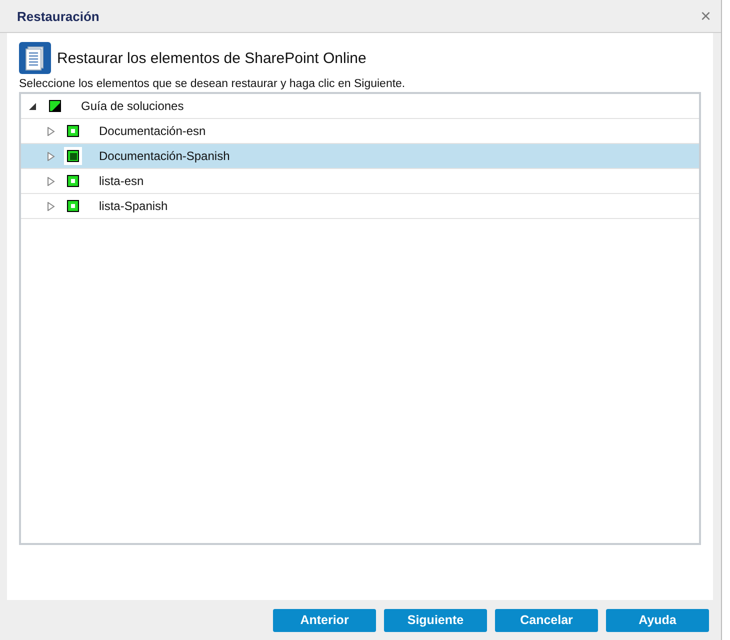  Describe the element at coordinates (212, 84) in the screenshot. I see `instruction-text: Seleccione los elementos que se desean restaurar y haga clic en Siguiente.` at that location.